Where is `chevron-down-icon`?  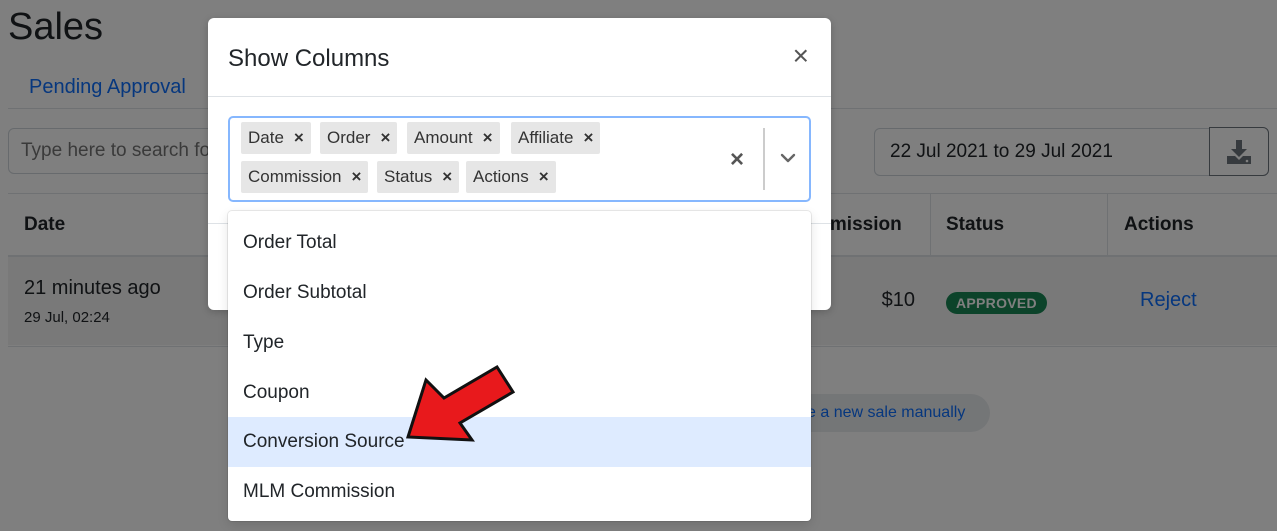 chevron-down-icon is located at coordinates (788, 158).